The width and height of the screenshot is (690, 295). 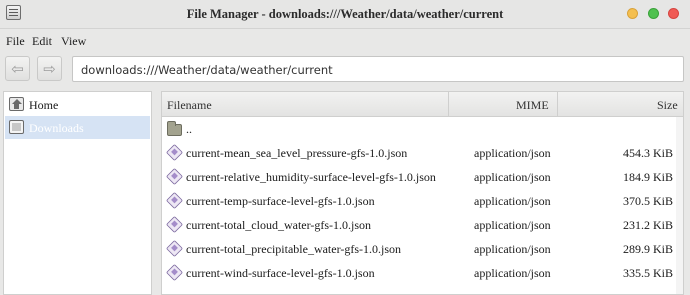 What do you see at coordinates (56, 128) in the screenshot?
I see `sidebar-item-label: Downloads` at bounding box center [56, 128].